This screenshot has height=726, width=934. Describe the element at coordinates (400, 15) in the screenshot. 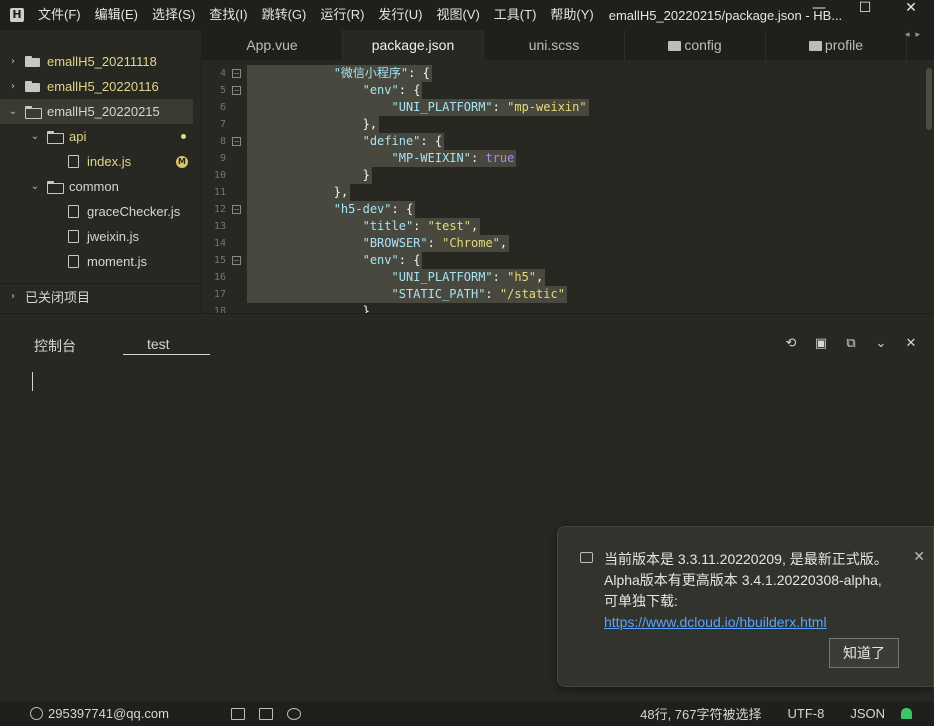

I see `menu-publish: 发行(U)` at that location.